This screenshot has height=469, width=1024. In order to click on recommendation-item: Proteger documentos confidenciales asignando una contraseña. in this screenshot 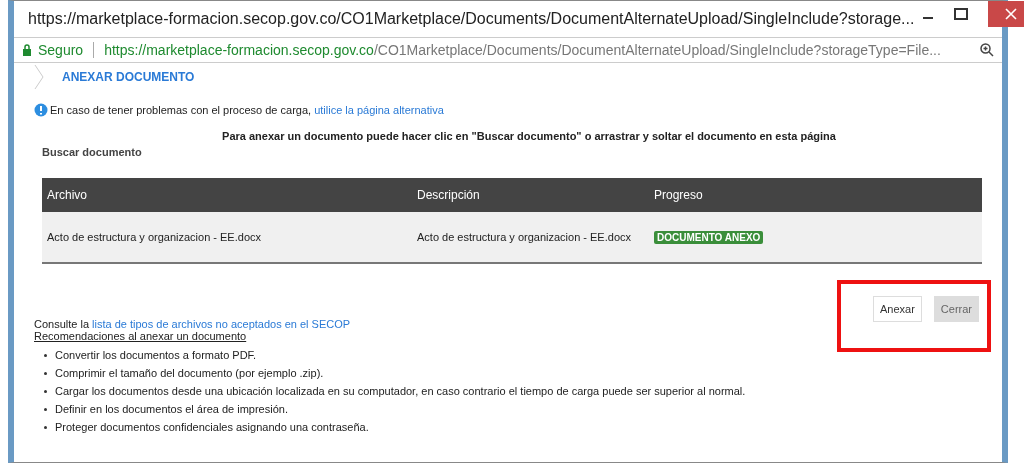, I will do `click(212, 427)`.